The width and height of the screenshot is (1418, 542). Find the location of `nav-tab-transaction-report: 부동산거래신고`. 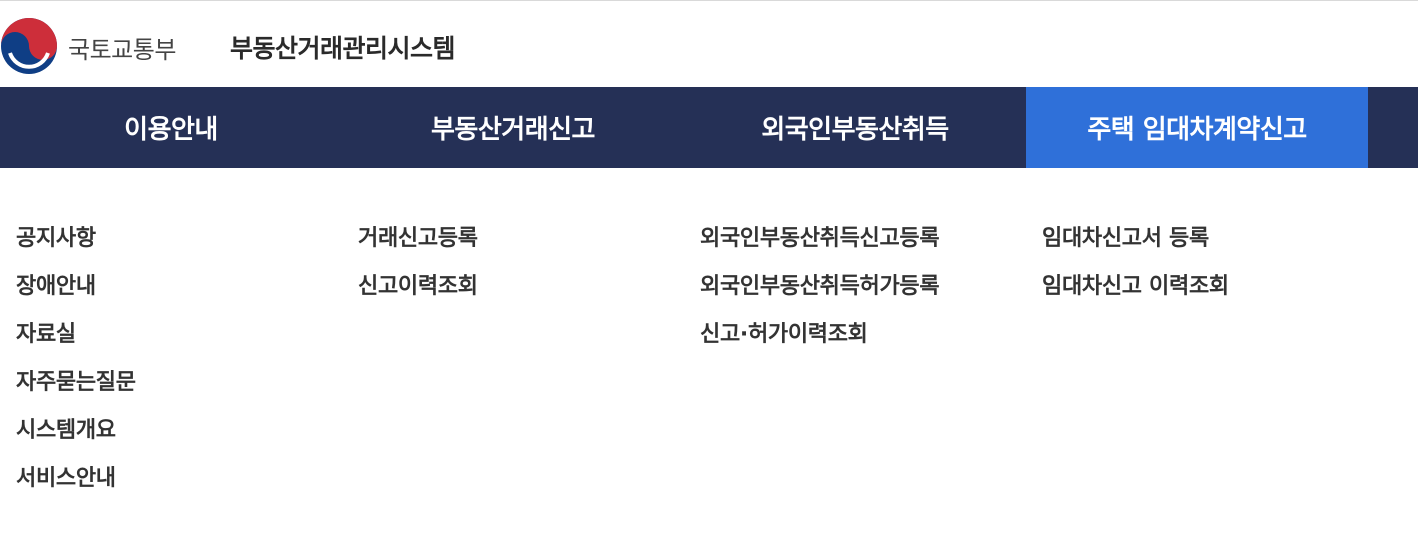

nav-tab-transaction-report: 부동산거래신고 is located at coordinates (513, 127).